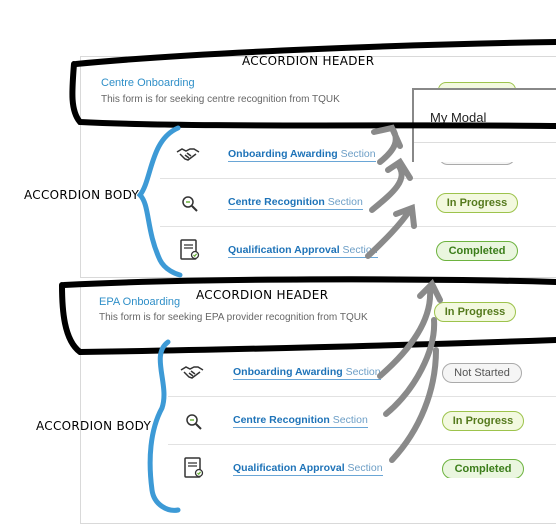  Describe the element at coordinates (308, 61) in the screenshot. I see `annotation-accordion-header-1: ACCORDION HEADER` at that location.